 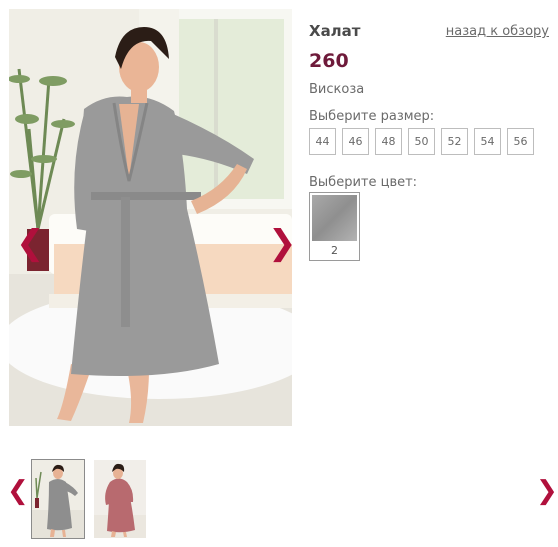 I want to click on thumbnail-pink-robe, so click(x=120, y=499).